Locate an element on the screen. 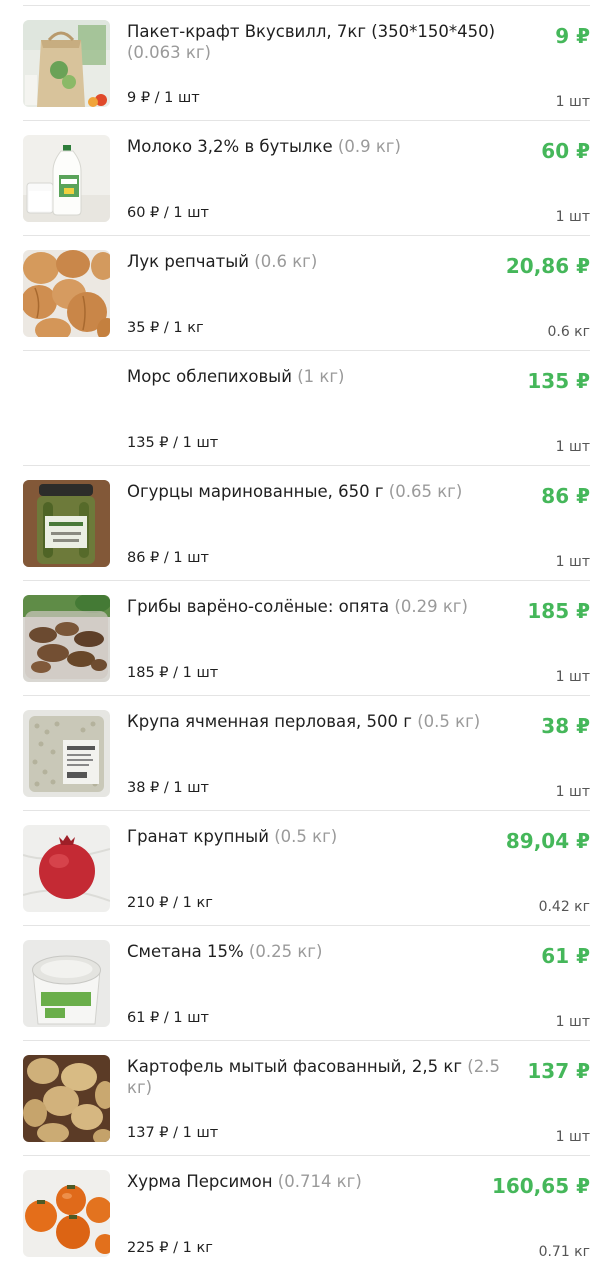 The width and height of the screenshot is (615, 1280). unit-price: 135 ₽ / 1 шт is located at coordinates (173, 443).